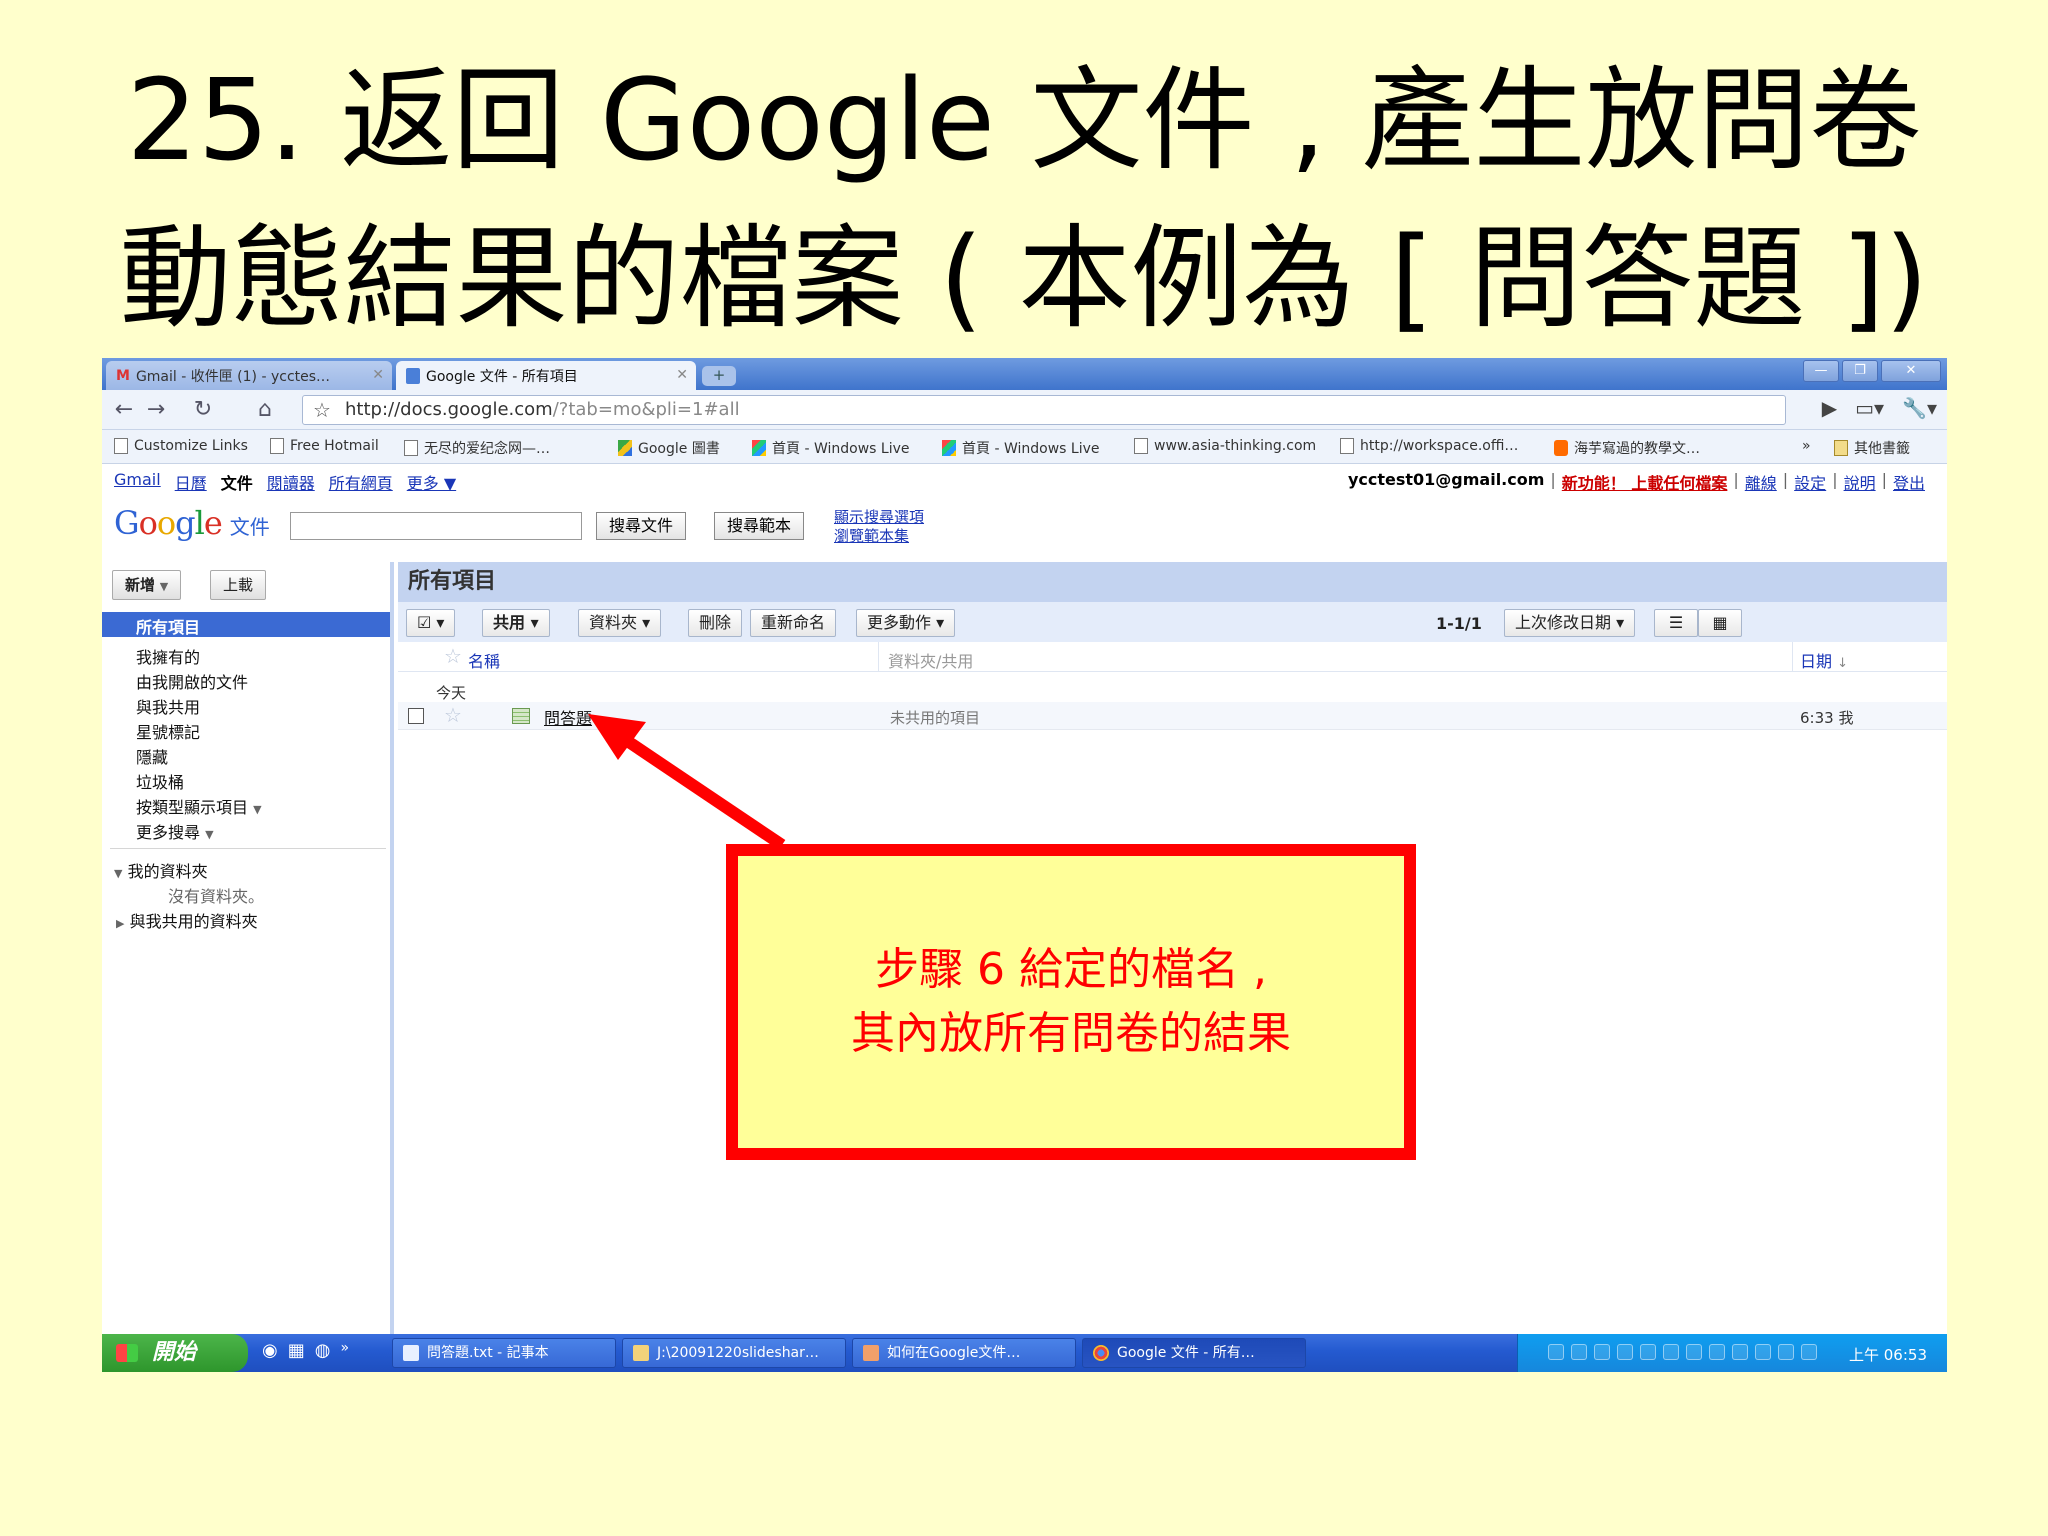 This screenshot has width=2048, height=1536. Describe the element at coordinates (192, 681) in the screenshot. I see `sidebar-item-opened: 由我開啟的文件` at that location.